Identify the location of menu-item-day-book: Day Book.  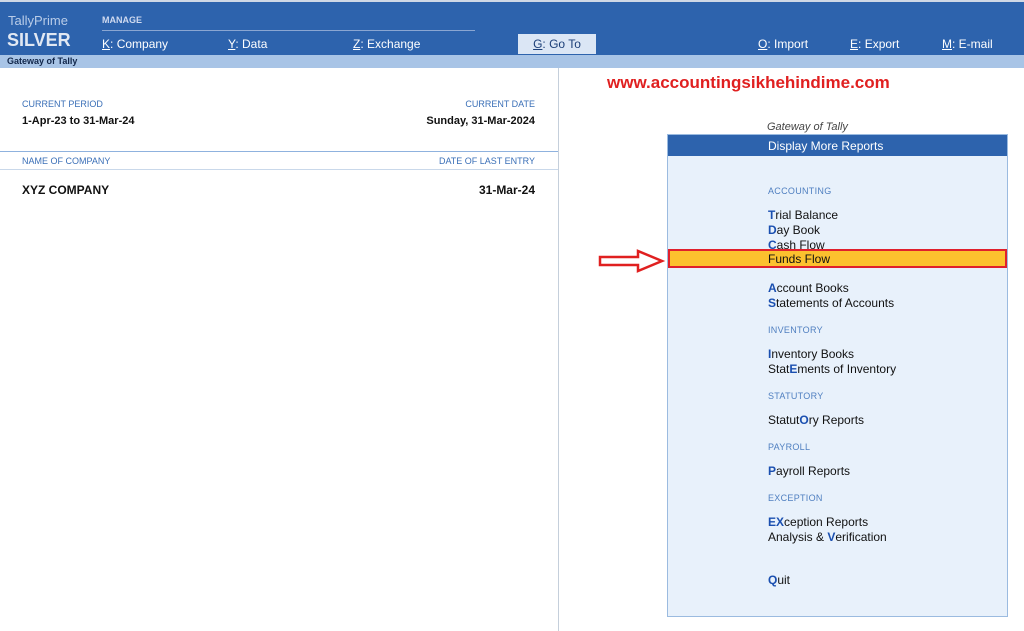
(794, 230).